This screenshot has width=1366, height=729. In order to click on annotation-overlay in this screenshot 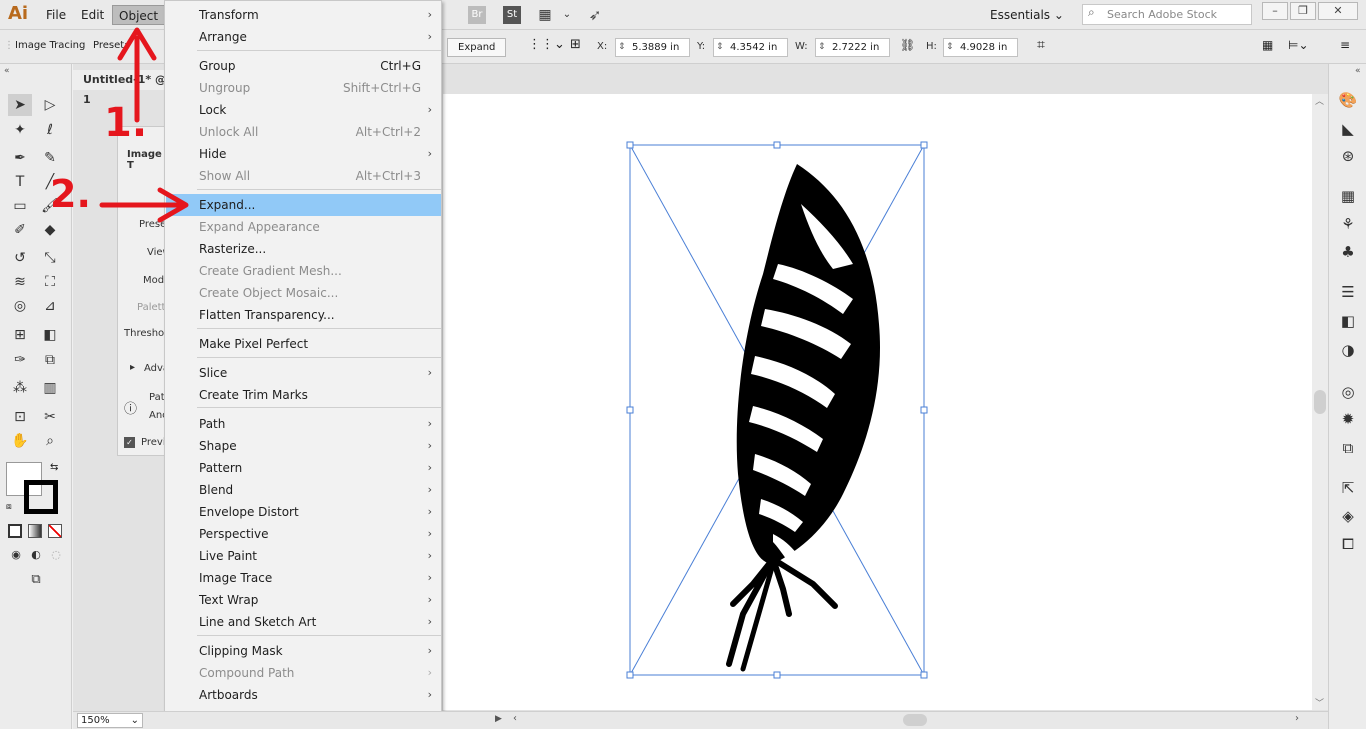, I will do `click(144, 125)`.